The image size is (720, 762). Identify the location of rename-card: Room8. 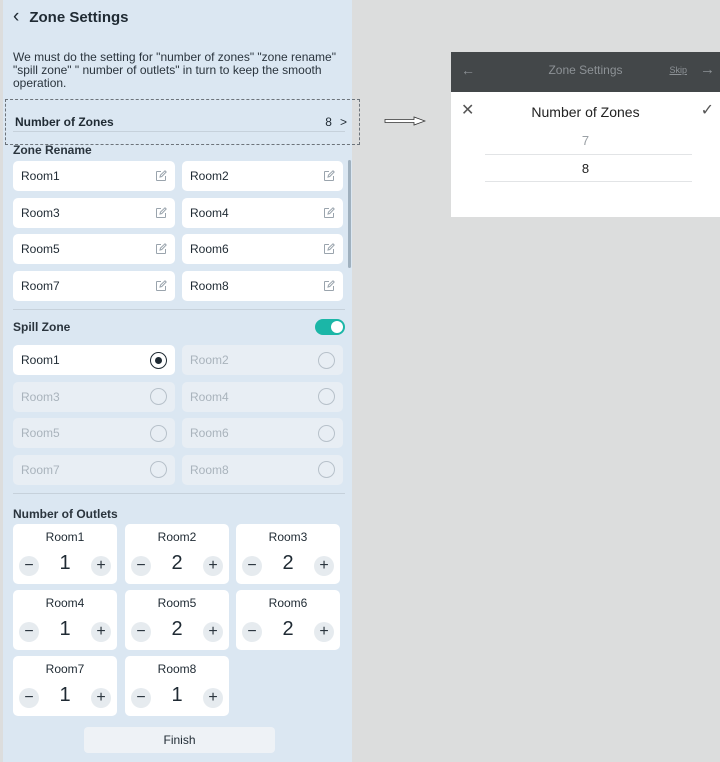
(262, 285).